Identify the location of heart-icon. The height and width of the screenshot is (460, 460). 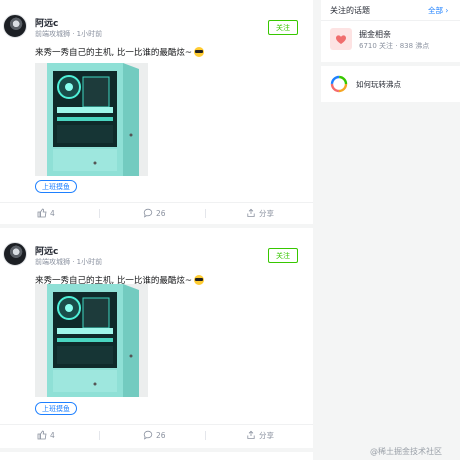
(341, 39).